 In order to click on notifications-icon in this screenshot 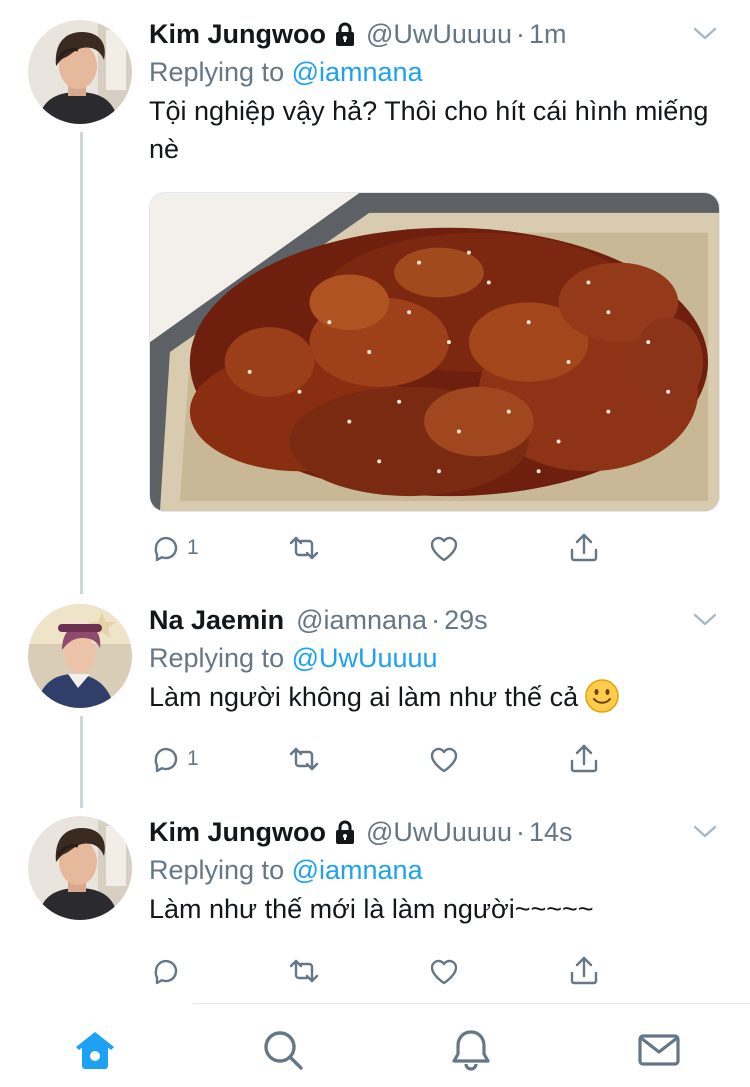, I will do `click(471, 1050)`.